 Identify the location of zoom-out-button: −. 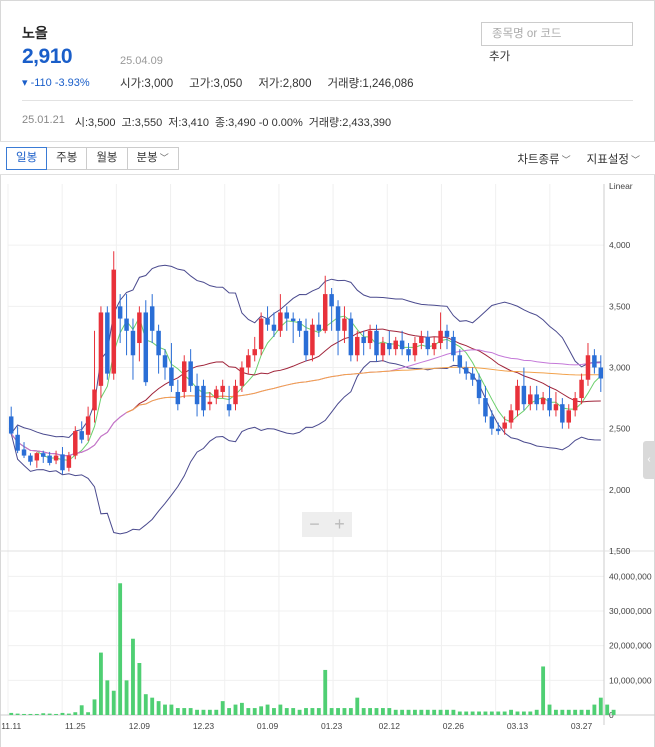
(314, 524).